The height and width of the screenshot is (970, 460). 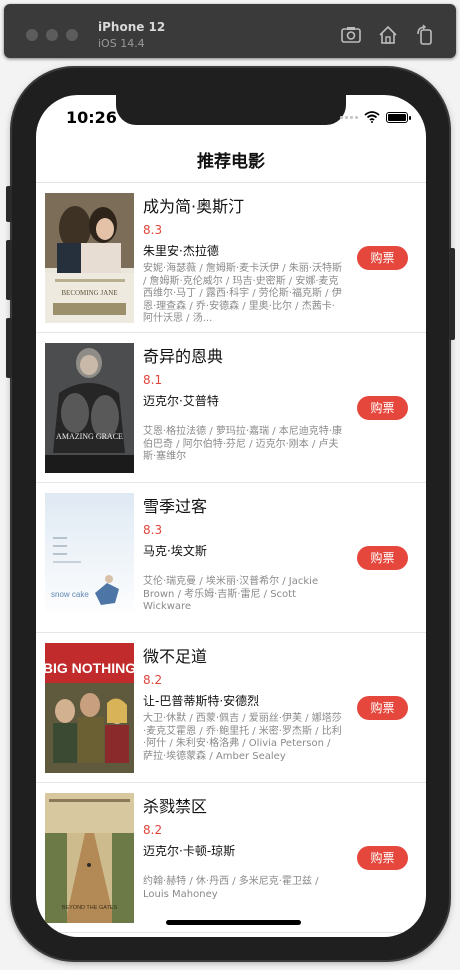 I want to click on volume-down-button, so click(x=9, y=348).